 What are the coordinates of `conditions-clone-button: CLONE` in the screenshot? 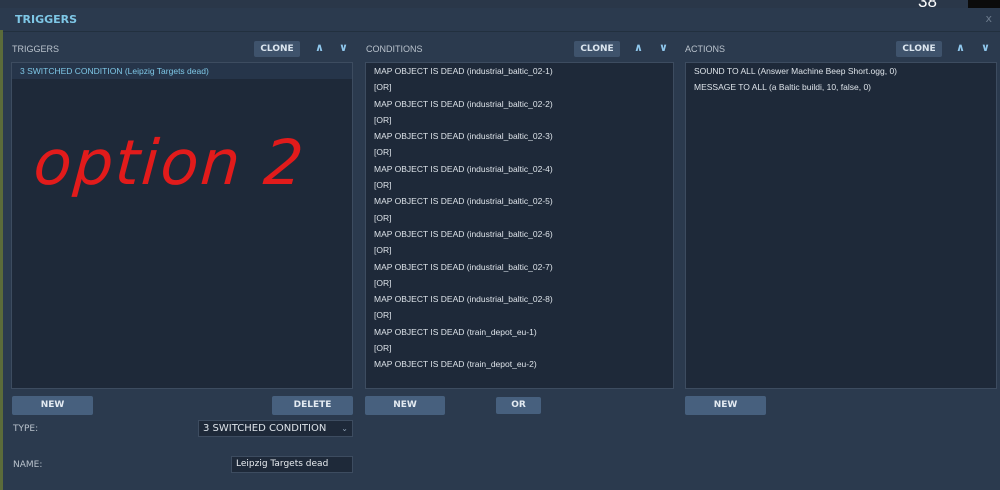 It's located at (597, 49).